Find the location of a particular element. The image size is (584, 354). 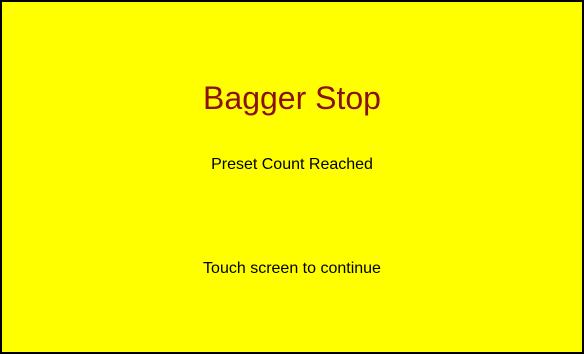

continue-prompt: Touch screen to continue is located at coordinates (292, 268).